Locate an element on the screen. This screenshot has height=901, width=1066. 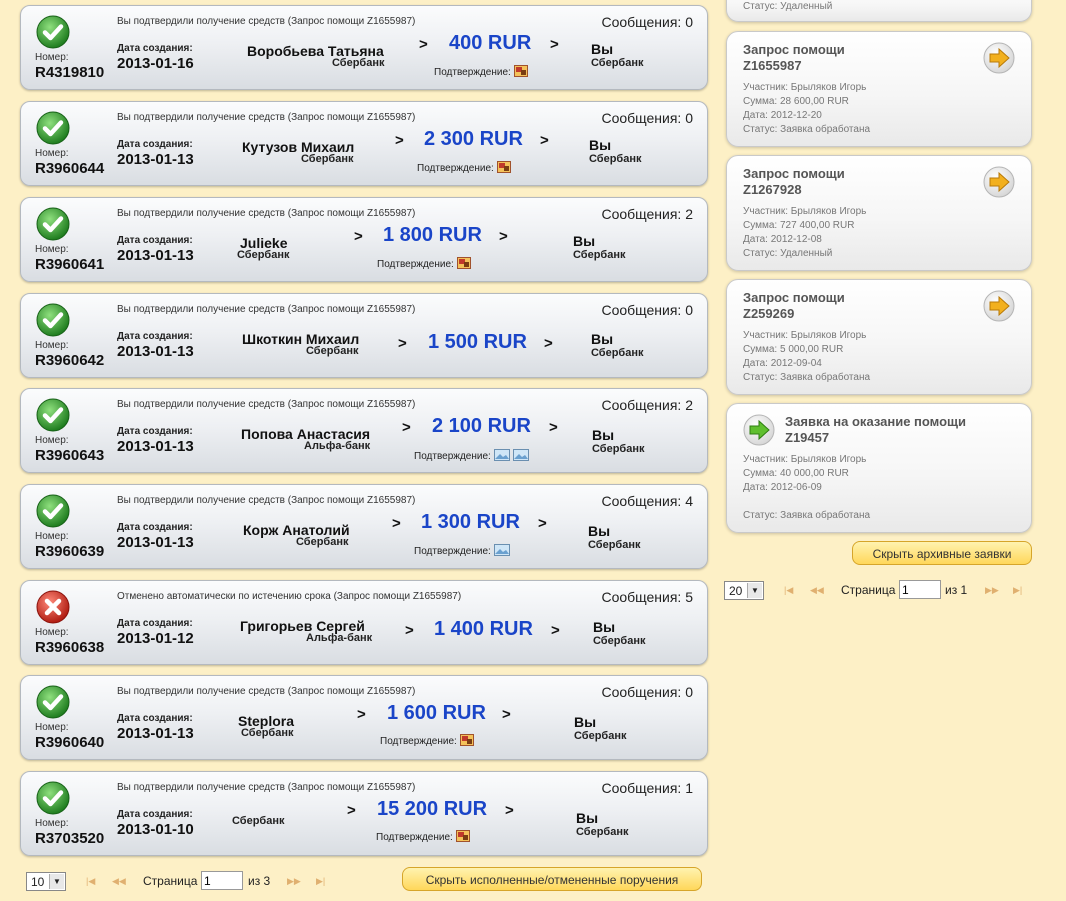
archive-next-page-icon: ▶▶ is located at coordinates (992, 590).